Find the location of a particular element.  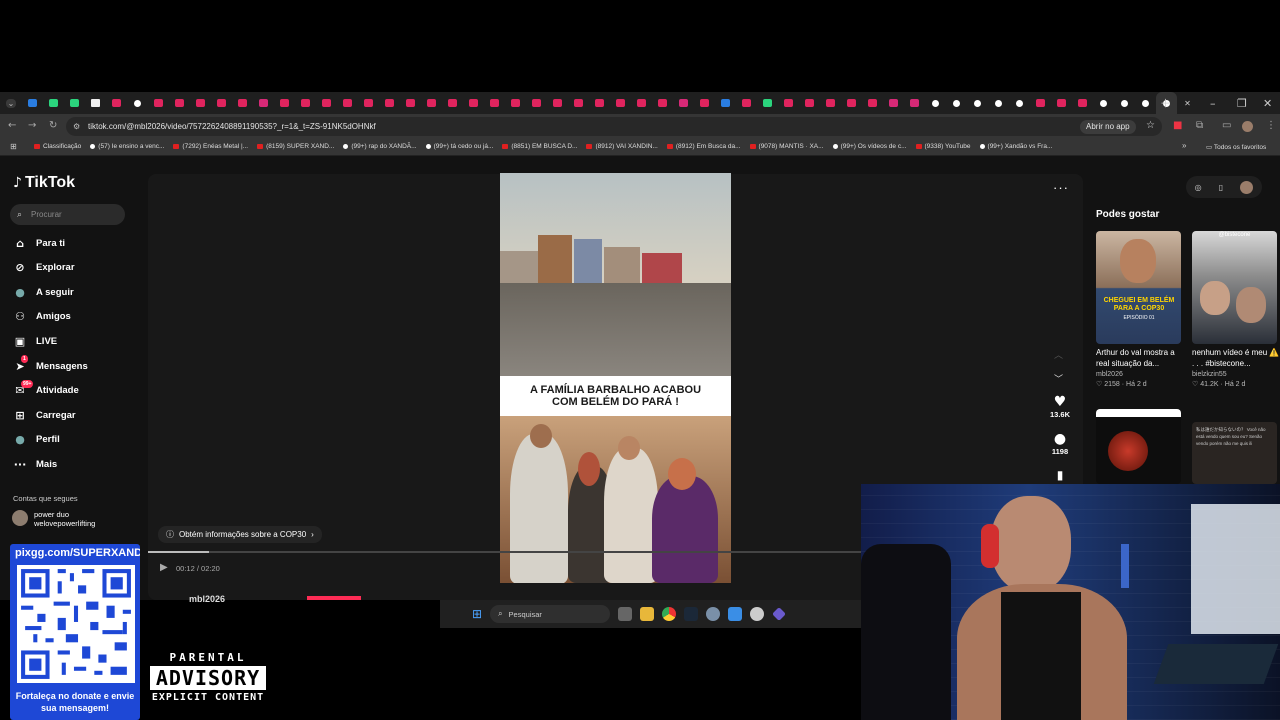

previous-video-icon: ︿ is located at coordinates (1058, 354).